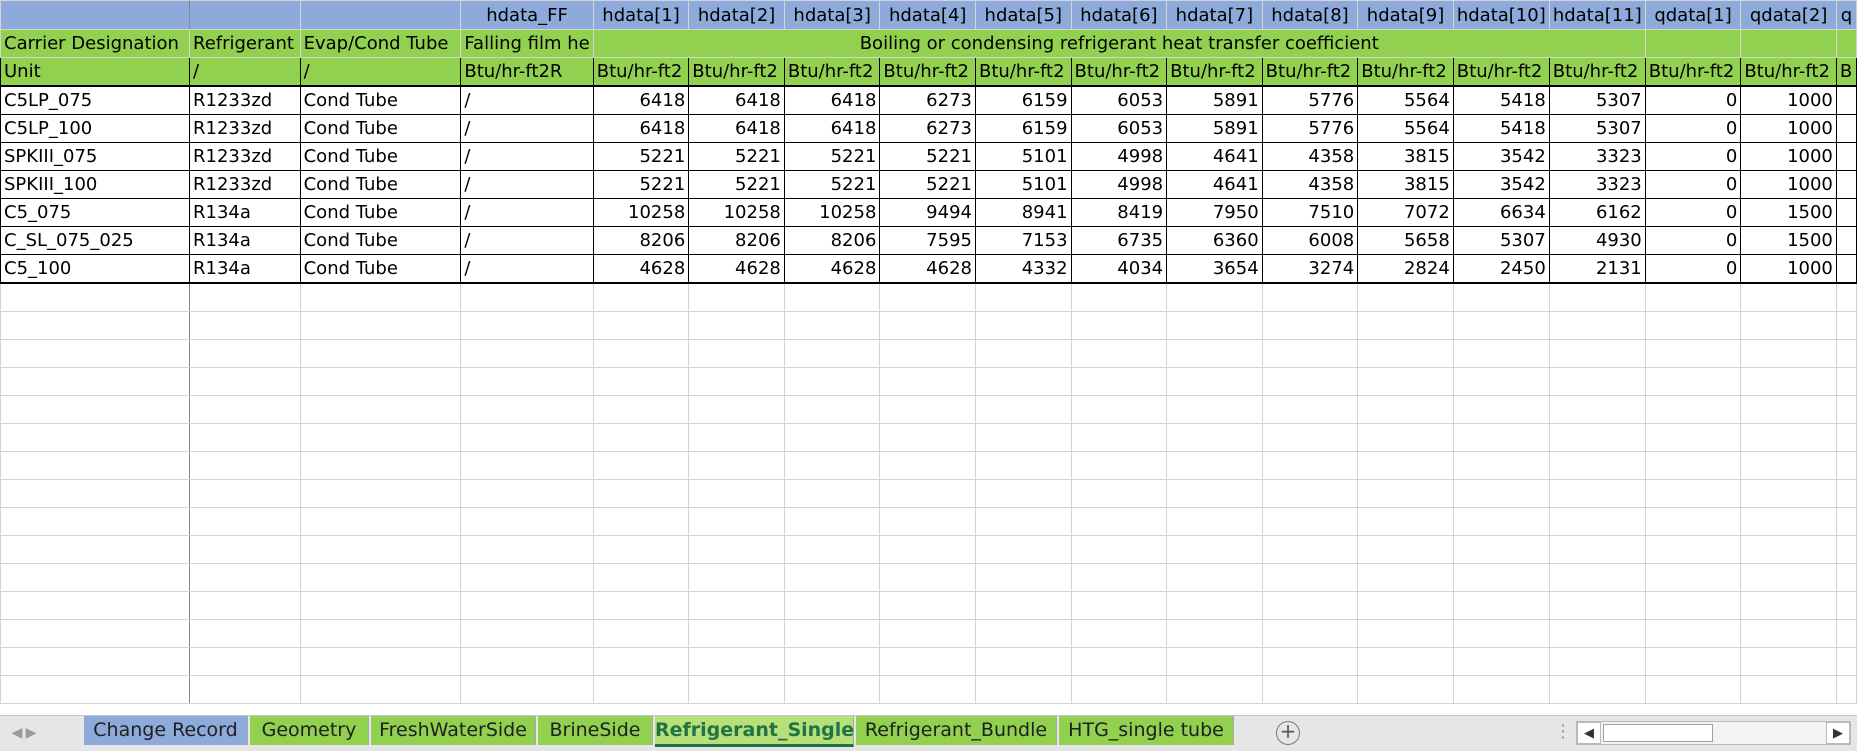 Image resolution: width=1857 pixels, height=751 pixels. I want to click on data-cell: 1500, so click(1788, 212).